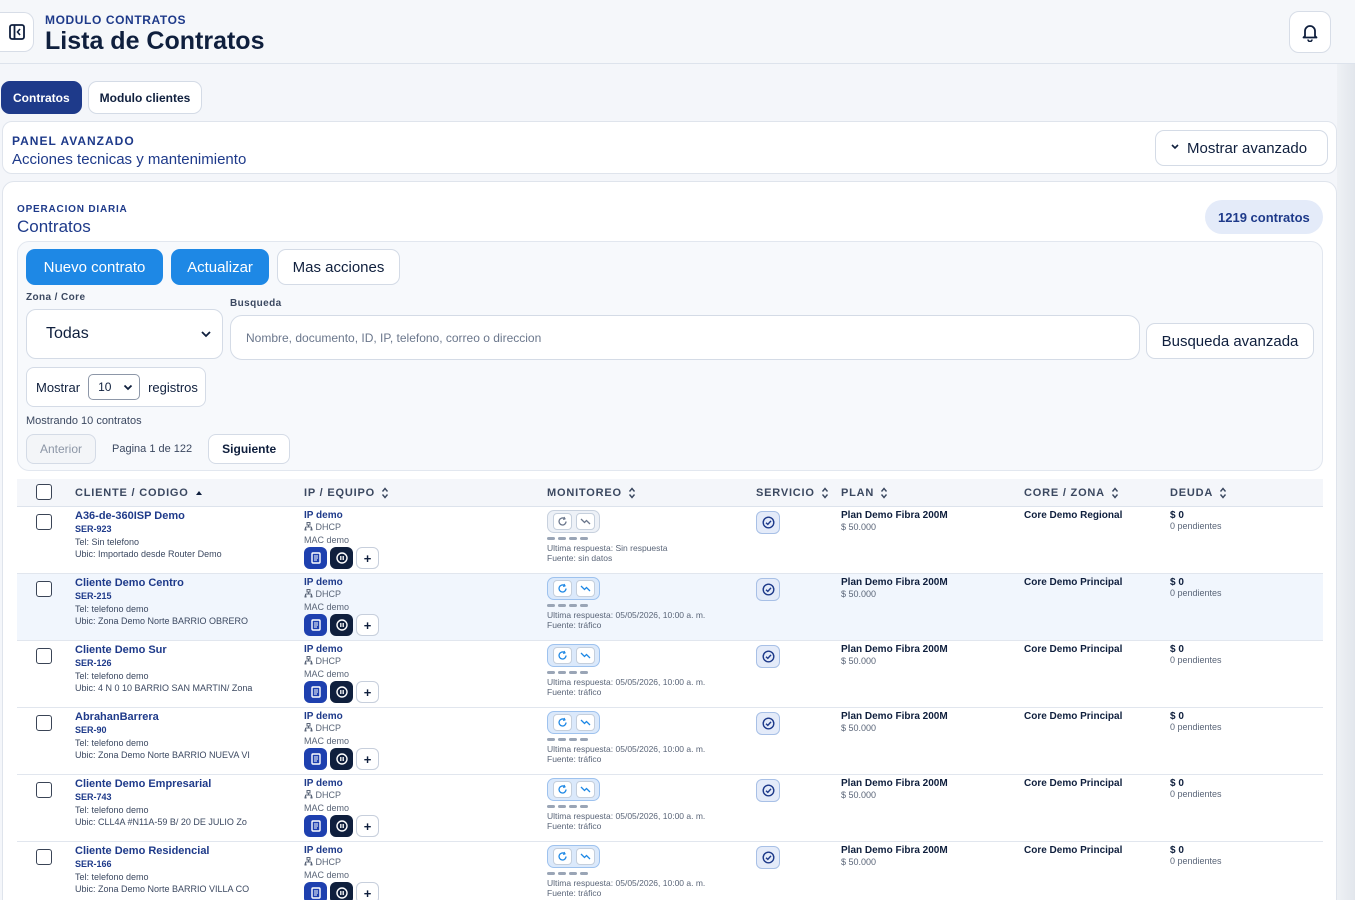 This screenshot has height=900, width=1355. Describe the element at coordinates (607, 548) in the screenshot. I see `last-response: Ultima respuesta: Sin respuesta` at that location.